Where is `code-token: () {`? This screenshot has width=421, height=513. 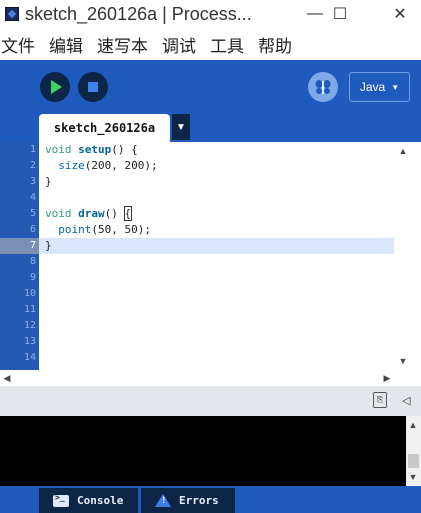
code-token: () { is located at coordinates (124, 149).